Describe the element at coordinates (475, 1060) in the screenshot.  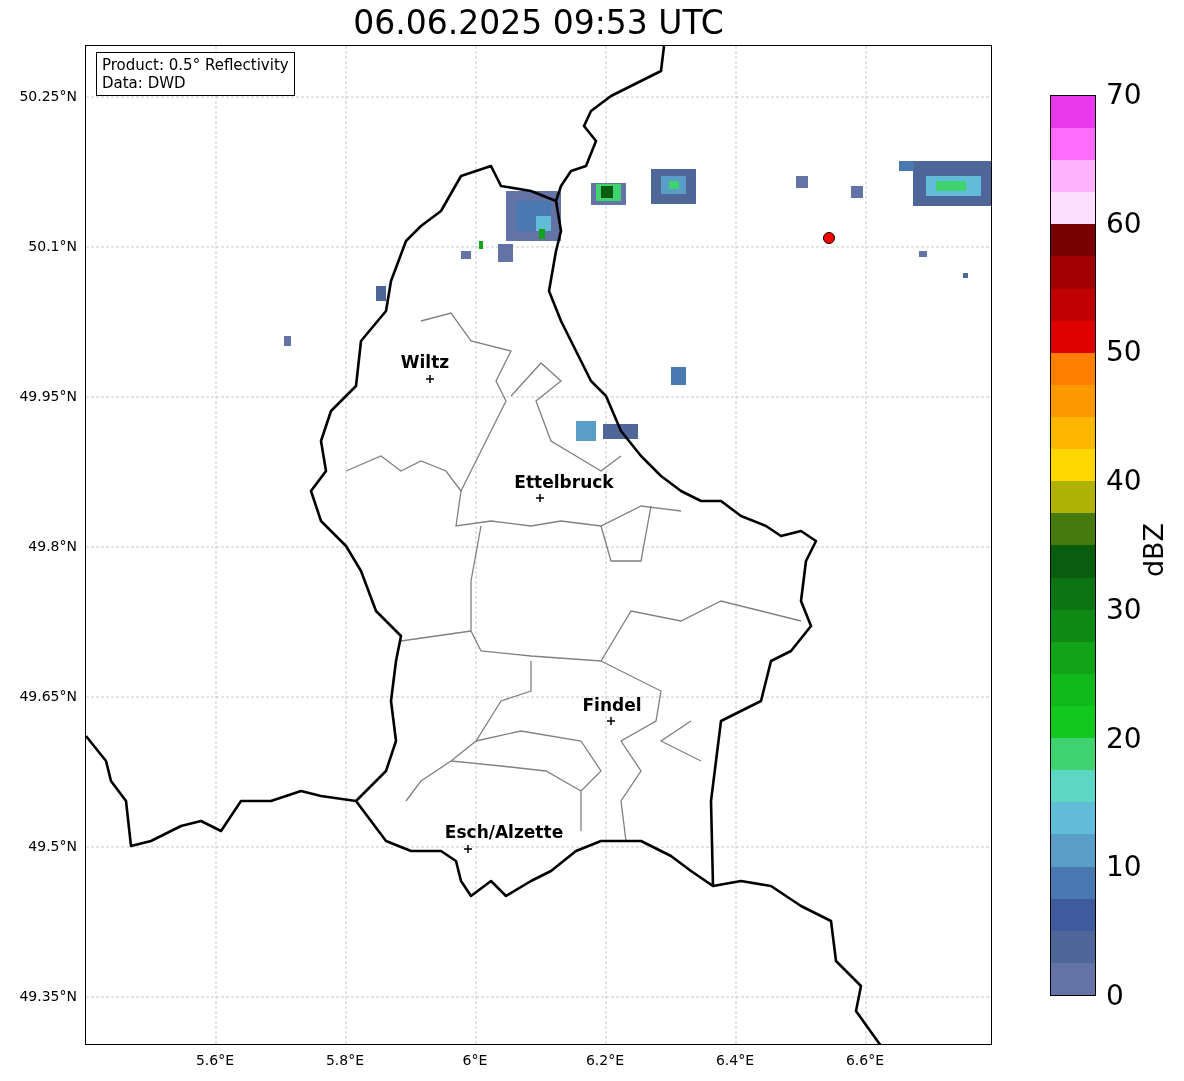
I see `longitude-label: 6°E` at that location.